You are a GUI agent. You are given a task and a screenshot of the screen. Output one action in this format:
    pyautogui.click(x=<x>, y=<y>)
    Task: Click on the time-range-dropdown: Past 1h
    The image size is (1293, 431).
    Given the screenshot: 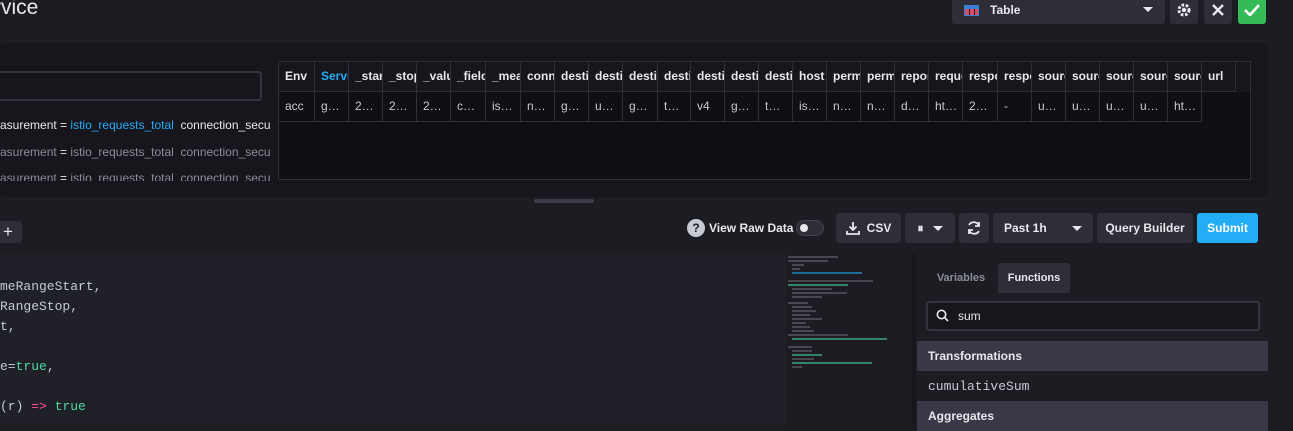 What is the action you would take?
    pyautogui.click(x=1043, y=228)
    